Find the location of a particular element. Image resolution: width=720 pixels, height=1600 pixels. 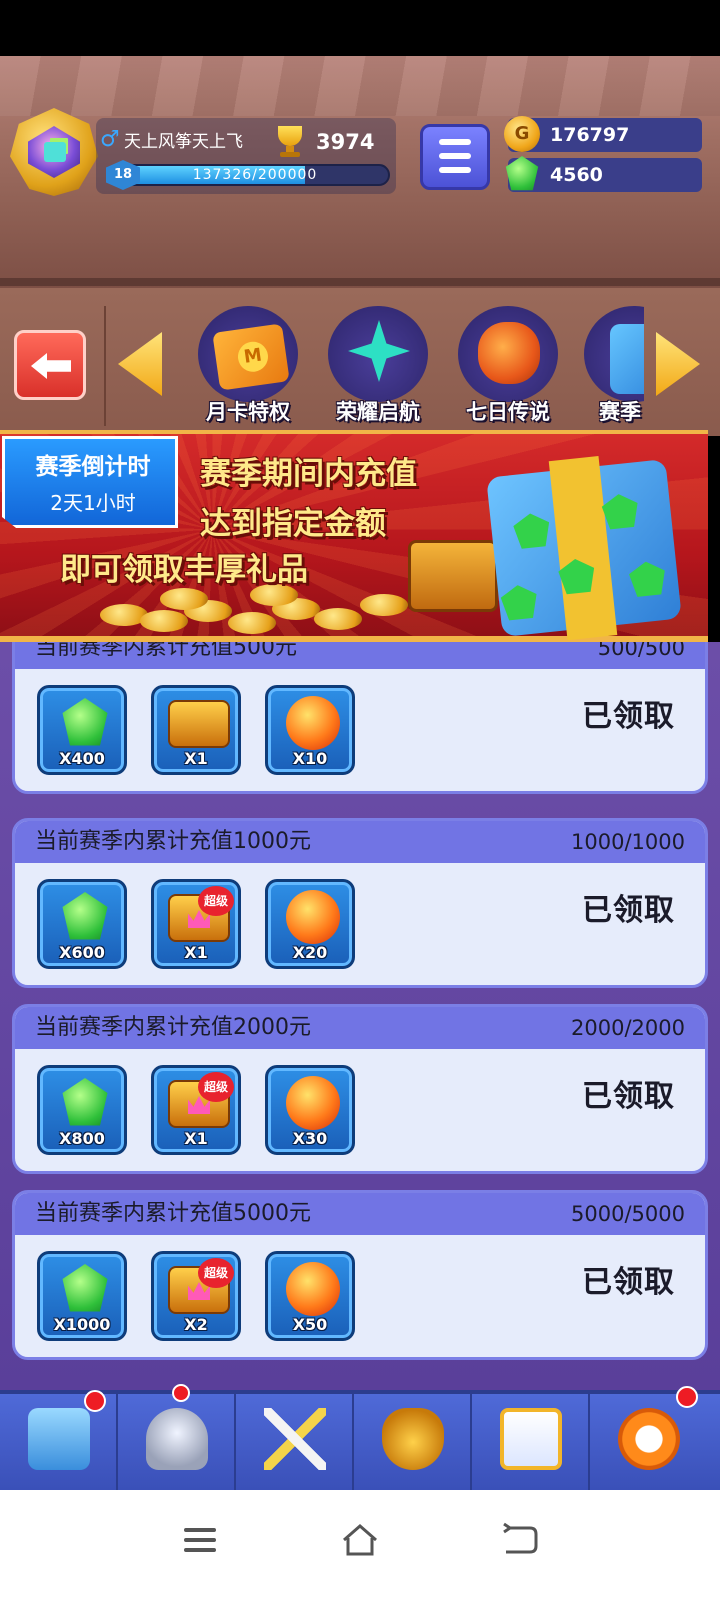

reward-item: X20 is located at coordinates (310, 924).